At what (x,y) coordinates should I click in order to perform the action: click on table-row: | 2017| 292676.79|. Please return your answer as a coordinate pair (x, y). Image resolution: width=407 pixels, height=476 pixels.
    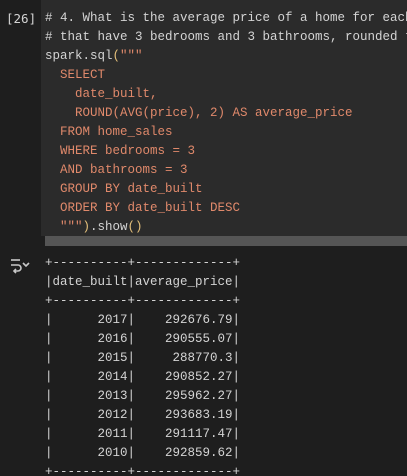
    Looking at the image, I should click on (143, 320).